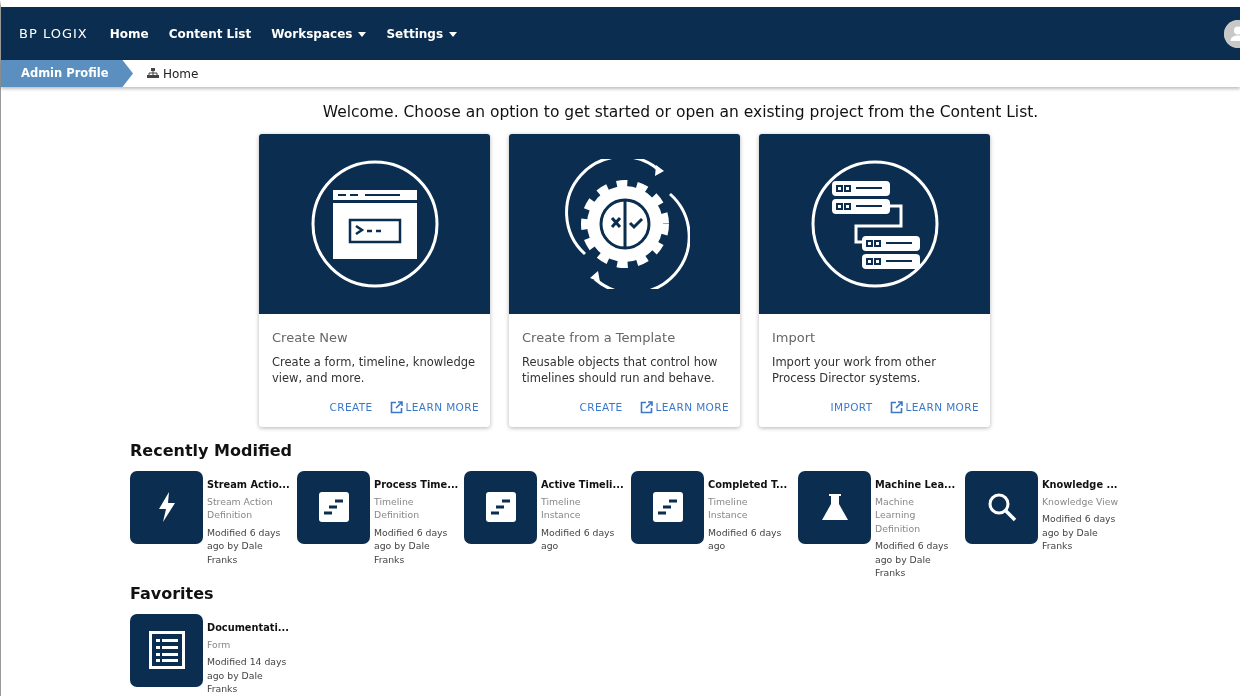 The width and height of the screenshot is (1240, 696). I want to click on card-description: Reusable objects that control how timelines should run and behave., so click(620, 370).